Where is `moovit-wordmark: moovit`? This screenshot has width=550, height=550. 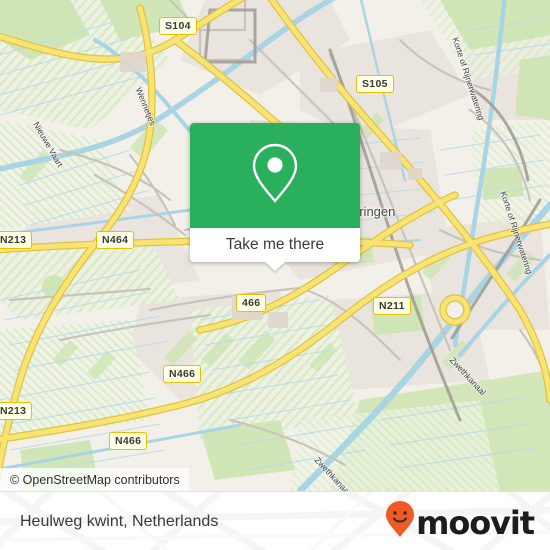
moovit-wordmark: moovit is located at coordinates (475, 522).